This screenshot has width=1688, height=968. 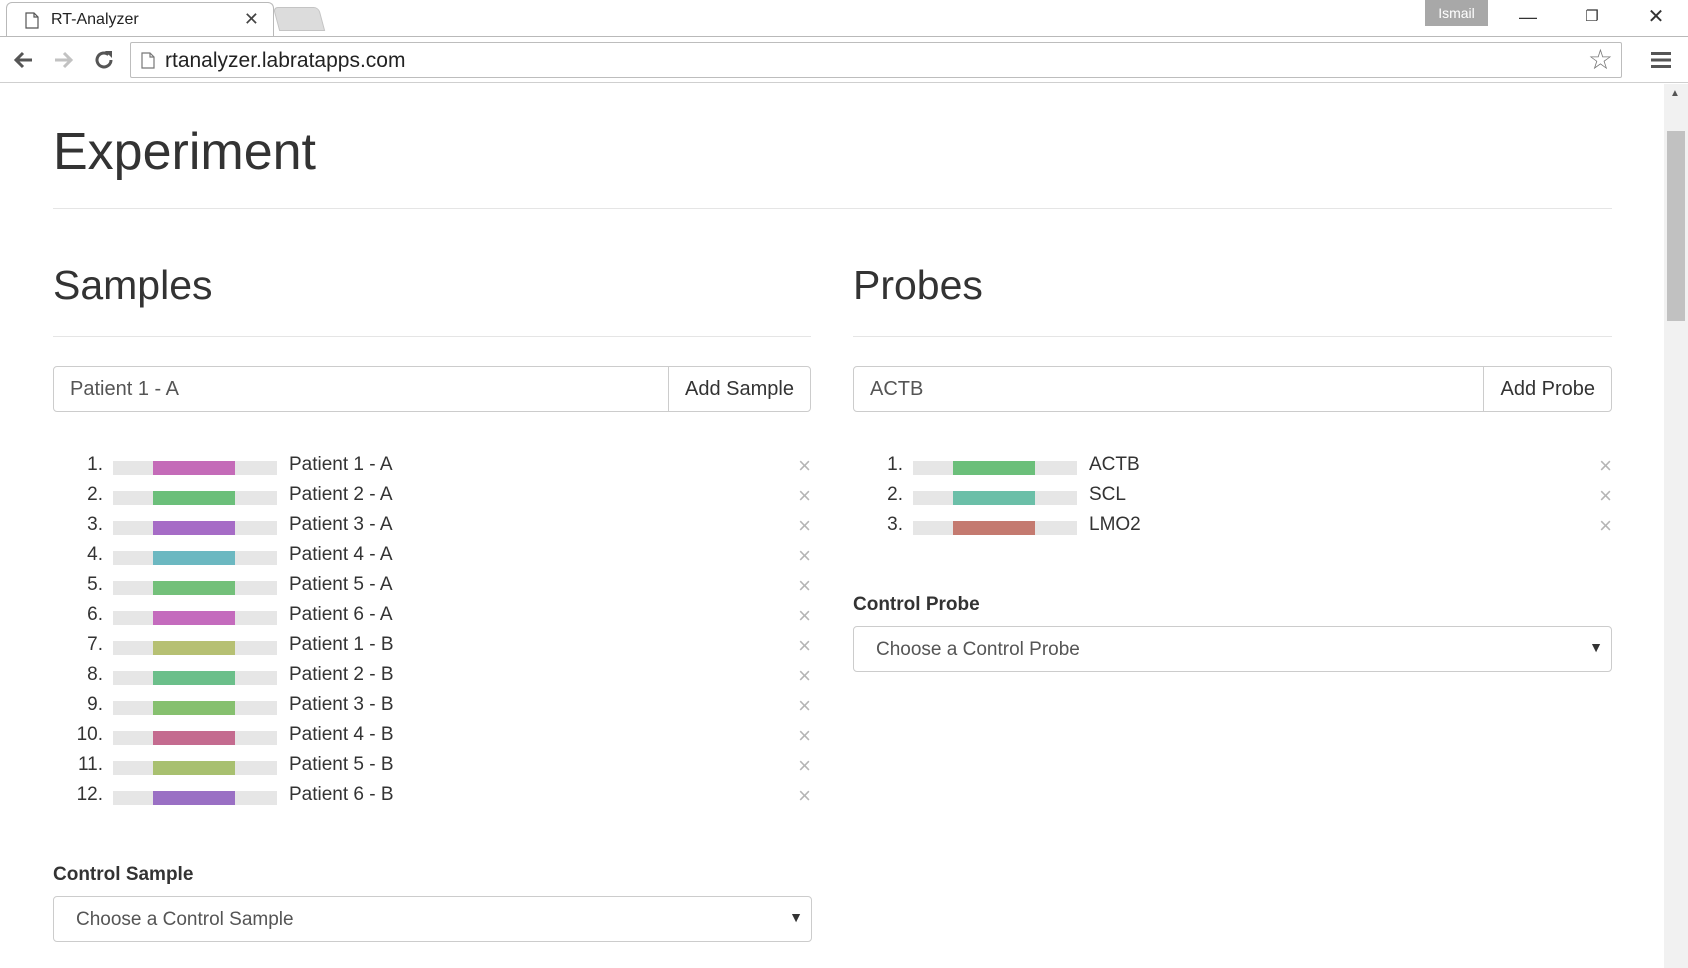 I want to click on item-number: 4., so click(x=95, y=554).